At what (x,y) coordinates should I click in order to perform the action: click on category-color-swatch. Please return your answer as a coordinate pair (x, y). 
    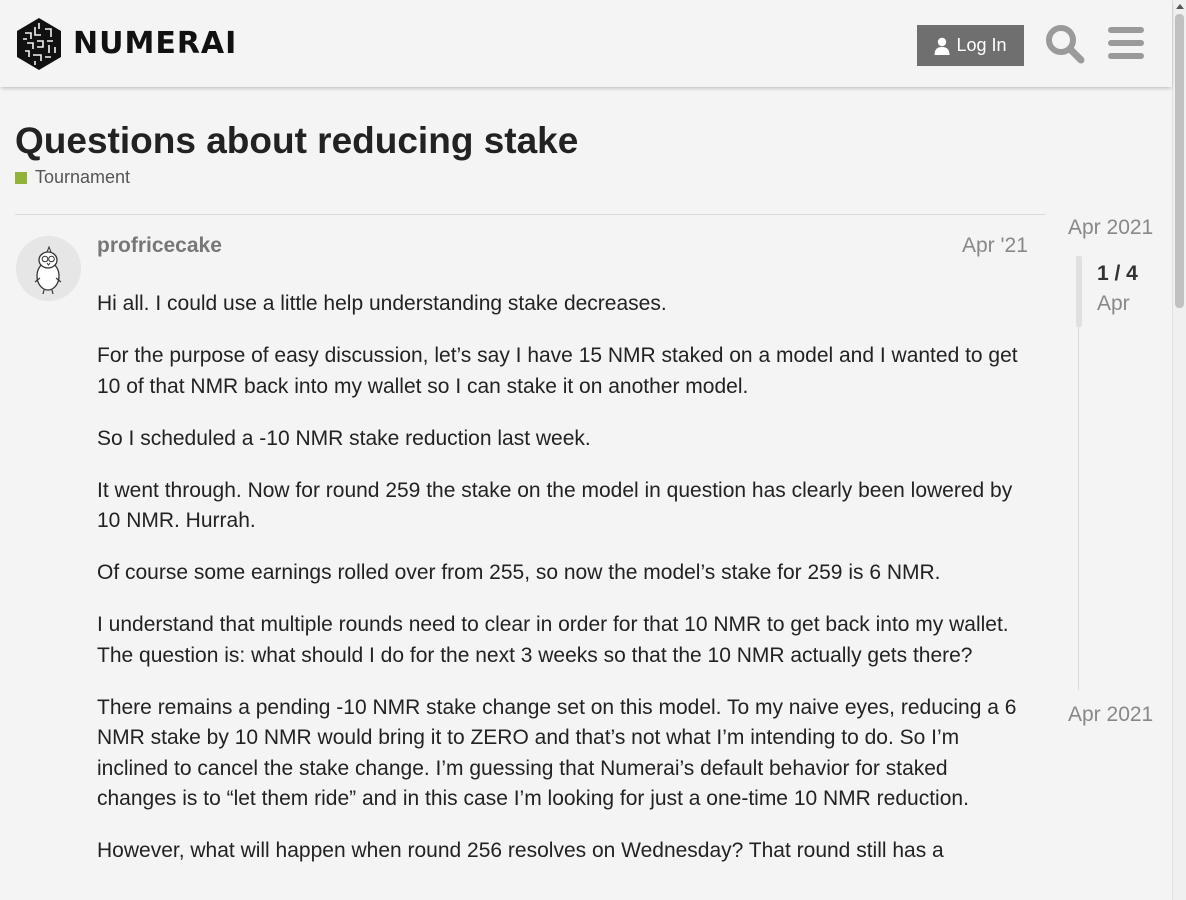
    Looking at the image, I should click on (21, 177).